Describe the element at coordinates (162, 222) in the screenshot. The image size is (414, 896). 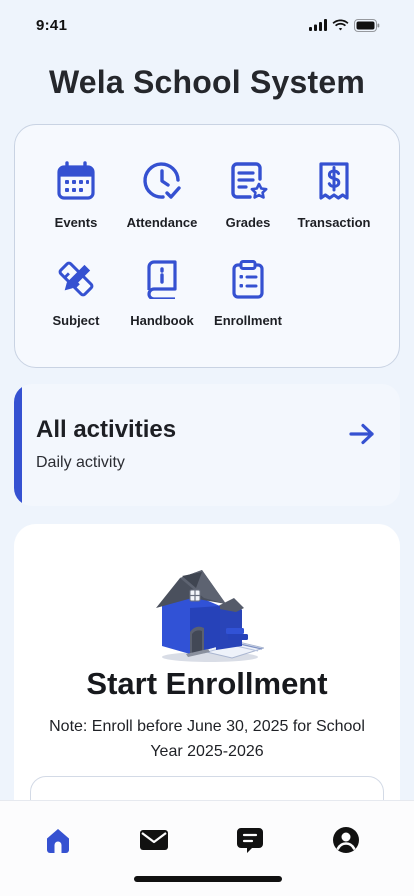
I see `menu-label-attendance: Attendance` at that location.